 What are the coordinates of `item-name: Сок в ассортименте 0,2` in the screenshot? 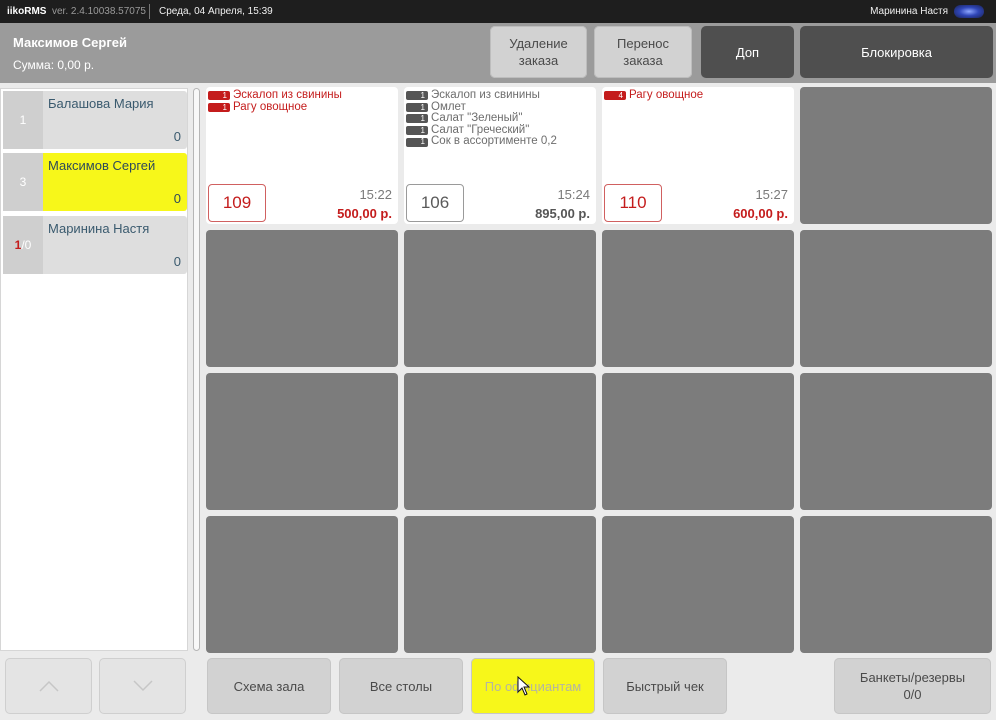 It's located at (494, 141).